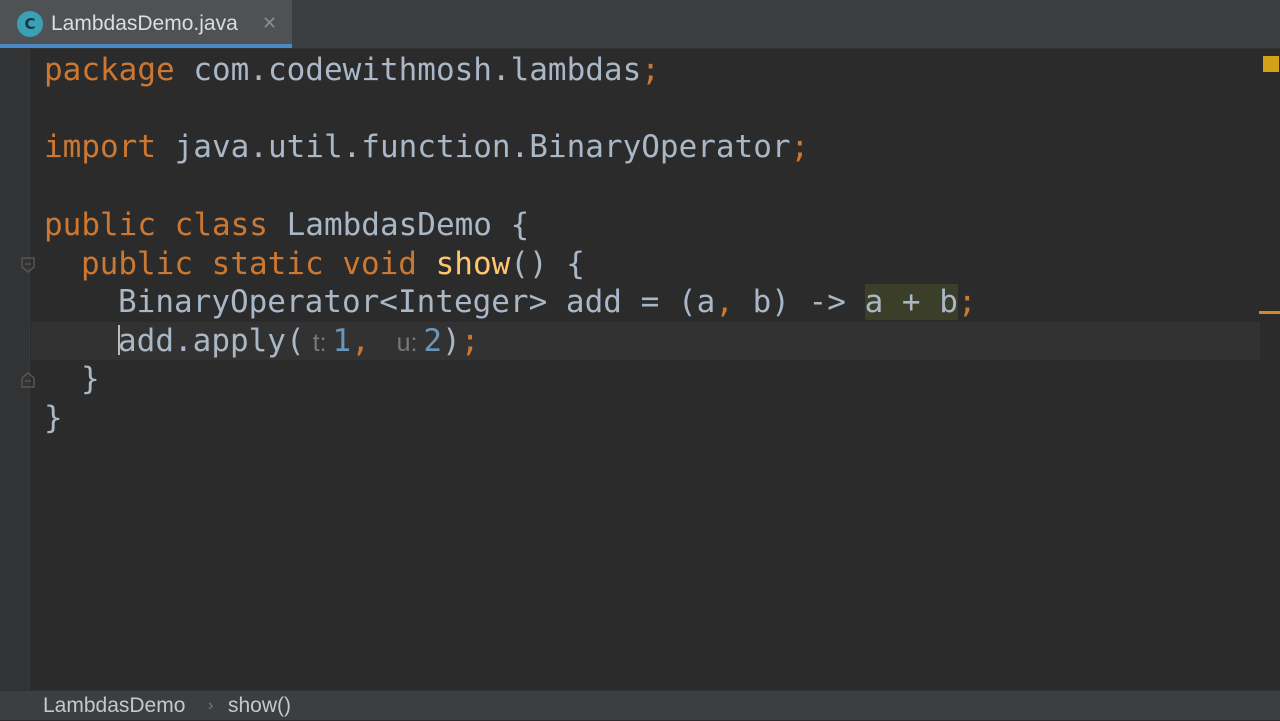  I want to click on parameter-hint-u: u:, so click(407, 343).